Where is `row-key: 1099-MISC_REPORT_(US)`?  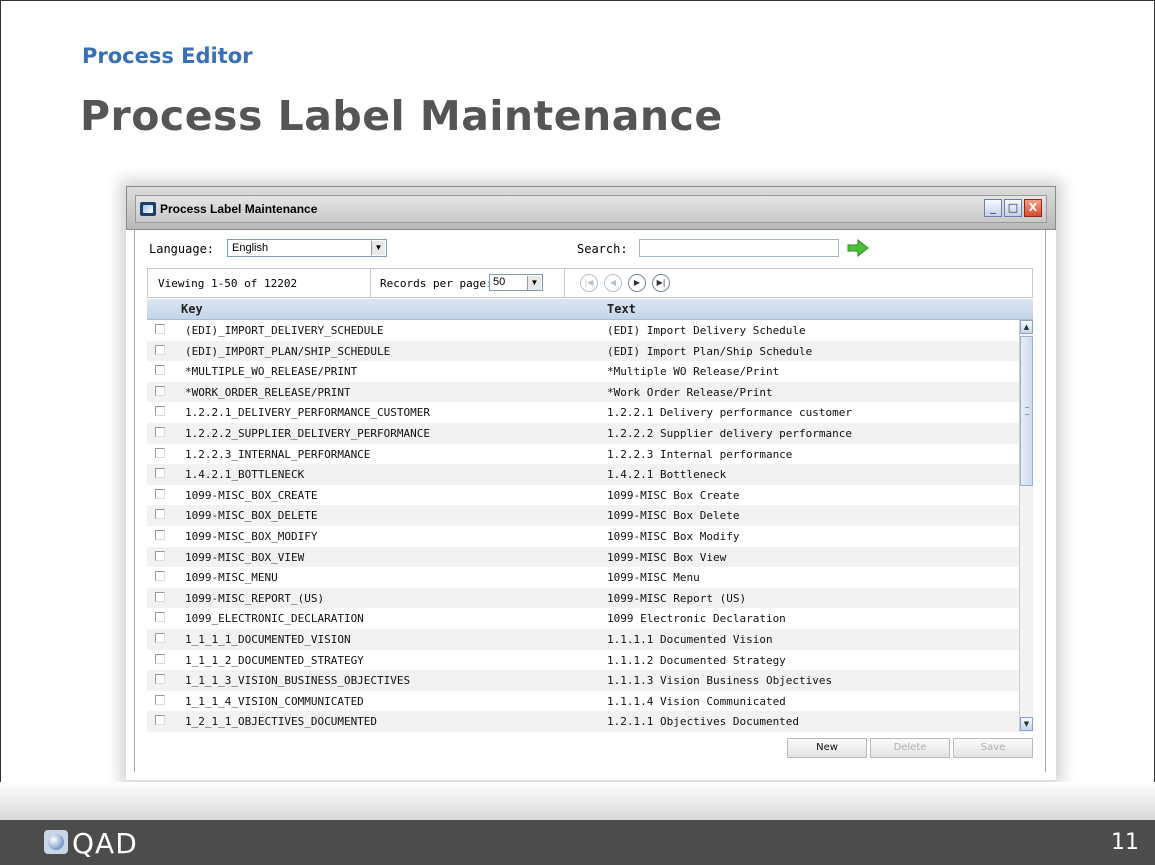 row-key: 1099-MISC_REPORT_(US) is located at coordinates (255, 598).